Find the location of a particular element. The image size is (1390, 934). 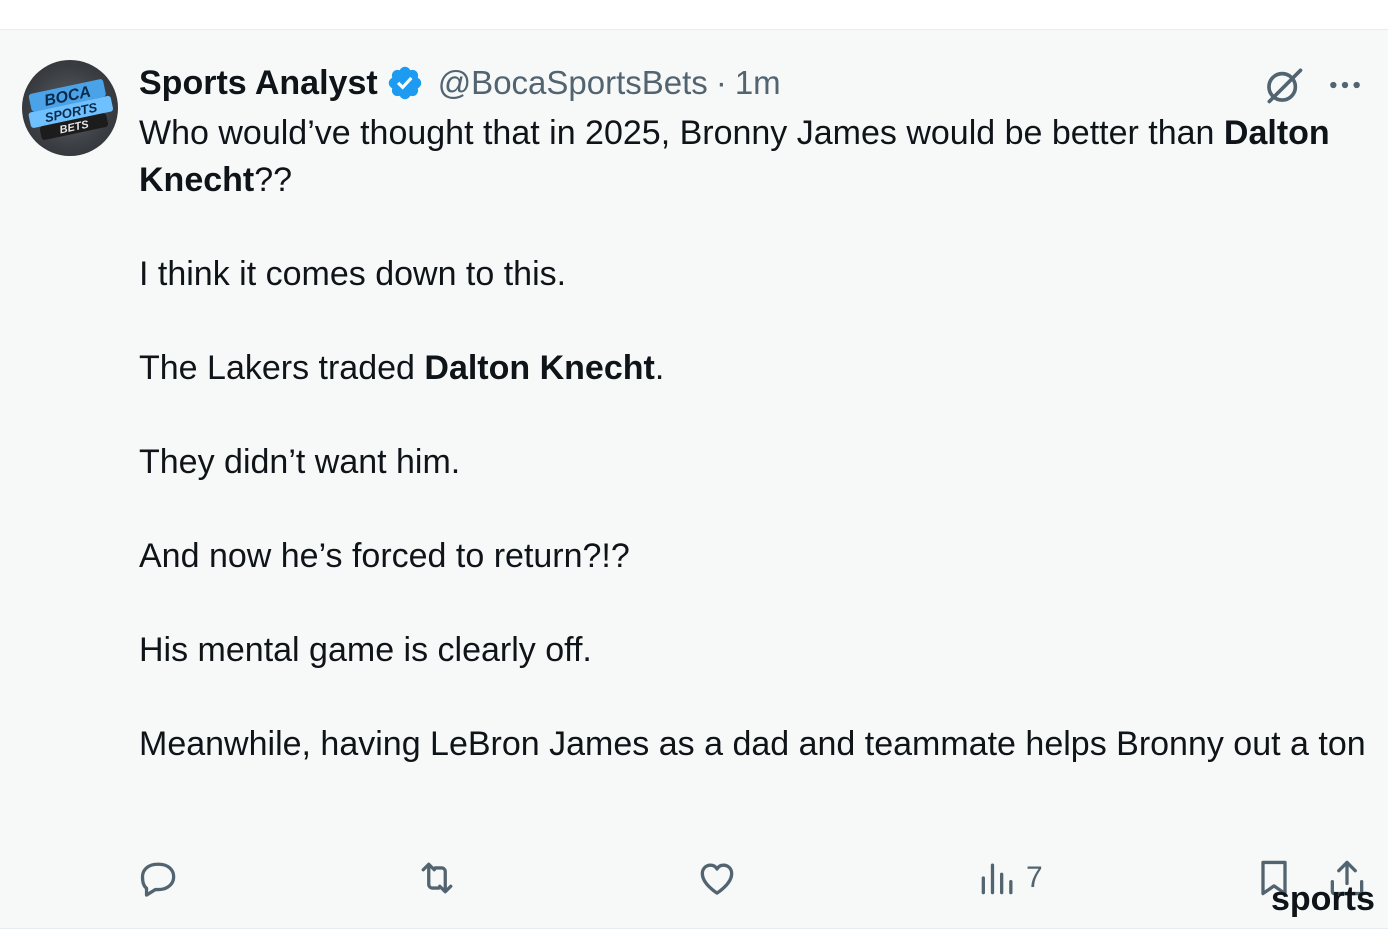

reply-button is located at coordinates (159, 878).